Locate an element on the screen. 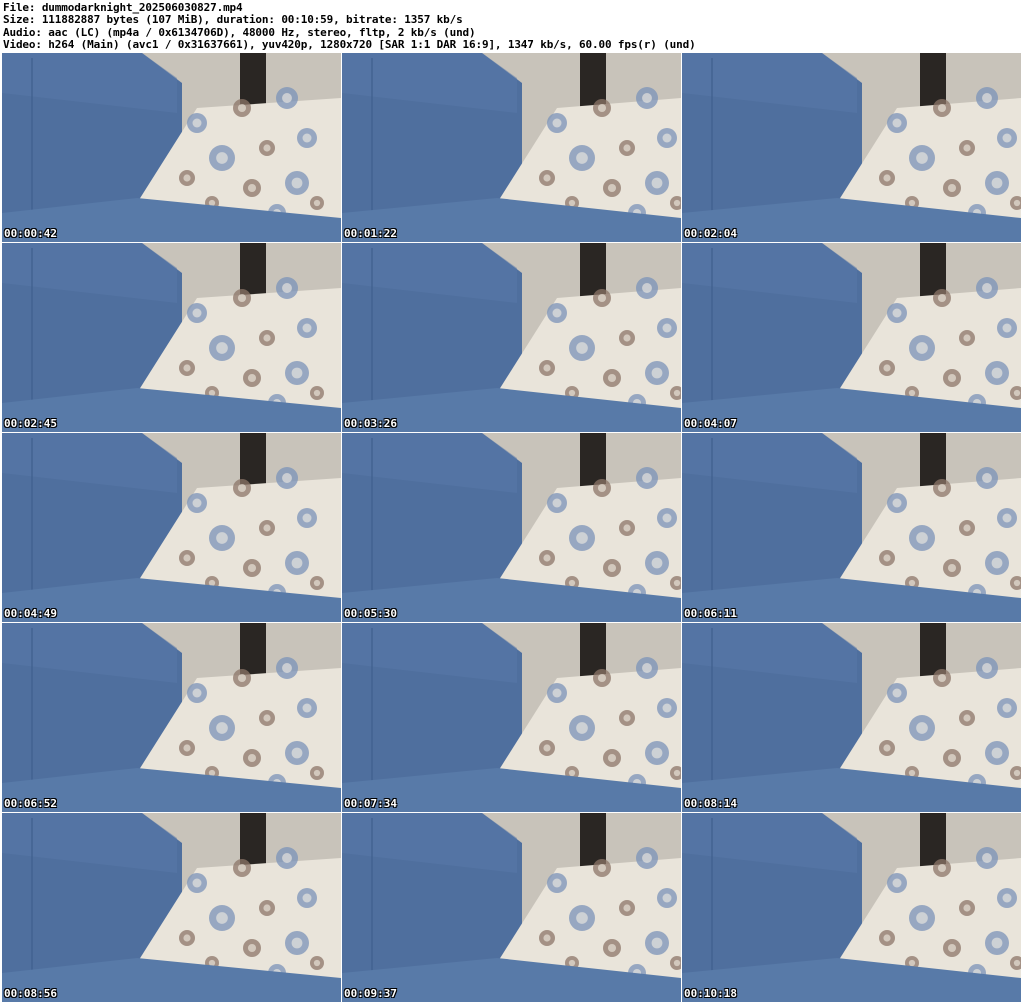 Image resolution: width=1024 pixels, height=1003 pixels. video-thumbnail: 00:10:18 is located at coordinates (851, 907).